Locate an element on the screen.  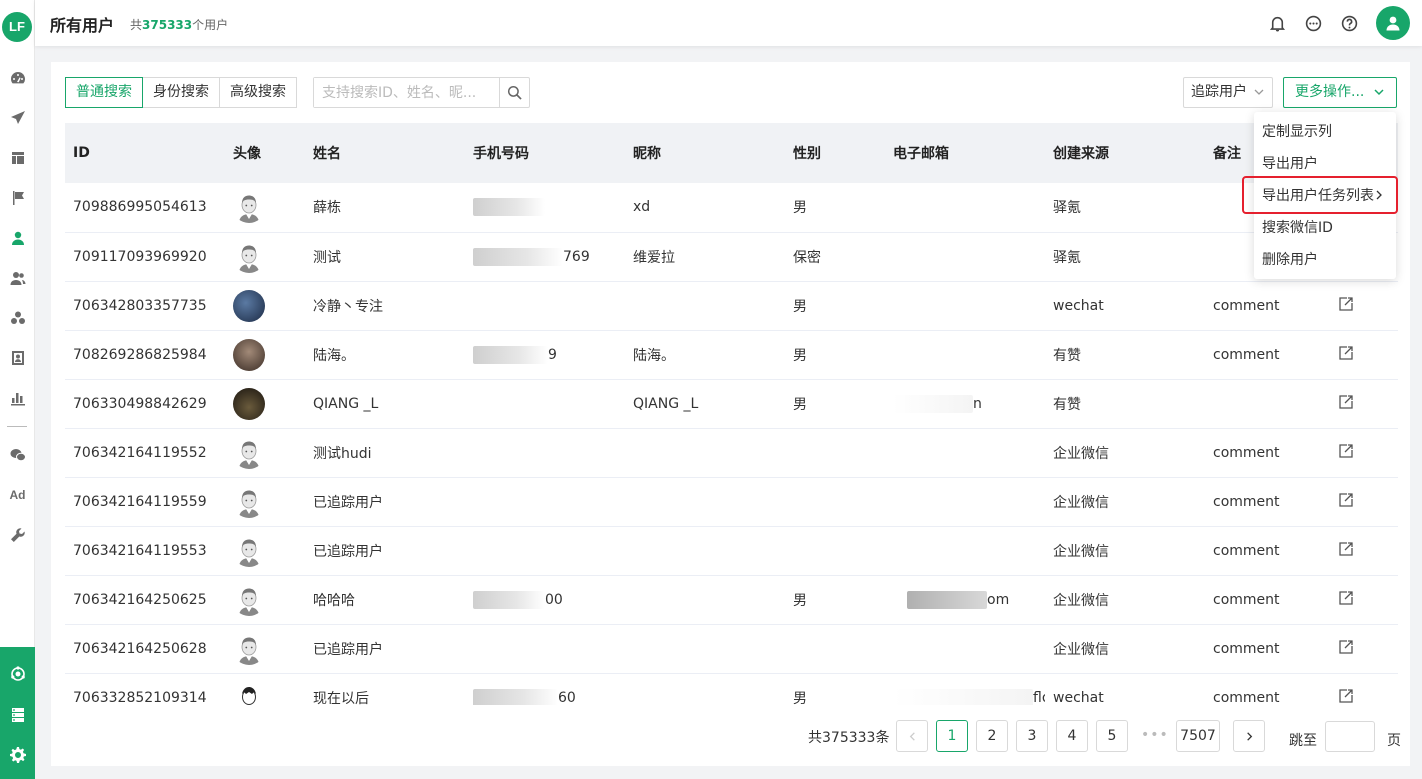
dashboard-icon is located at coordinates (17, 78).